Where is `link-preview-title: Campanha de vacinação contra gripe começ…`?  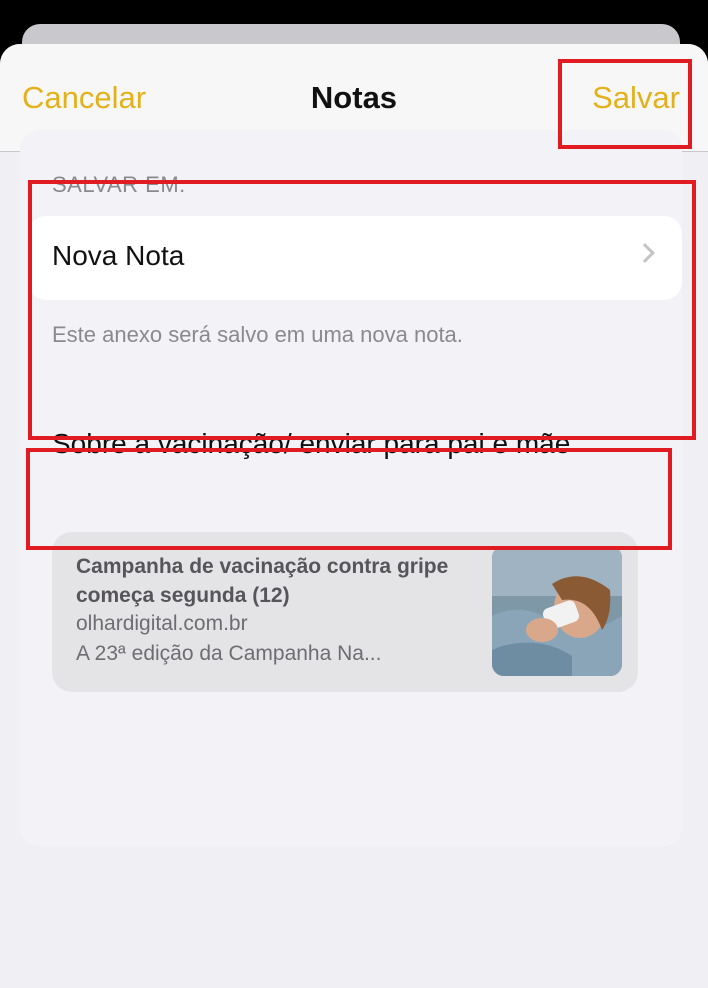 link-preview-title: Campanha de vacinação contra gripe começ… is located at coordinates (262, 581).